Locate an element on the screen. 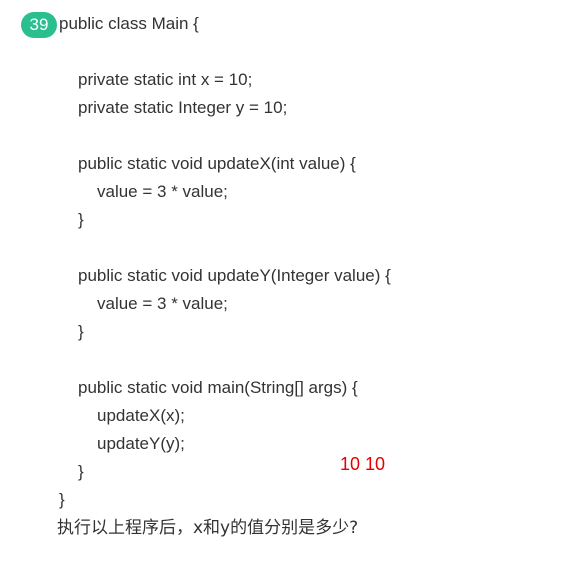 The image size is (565, 566). code-line: public class Main { is located at coordinates (129, 23).